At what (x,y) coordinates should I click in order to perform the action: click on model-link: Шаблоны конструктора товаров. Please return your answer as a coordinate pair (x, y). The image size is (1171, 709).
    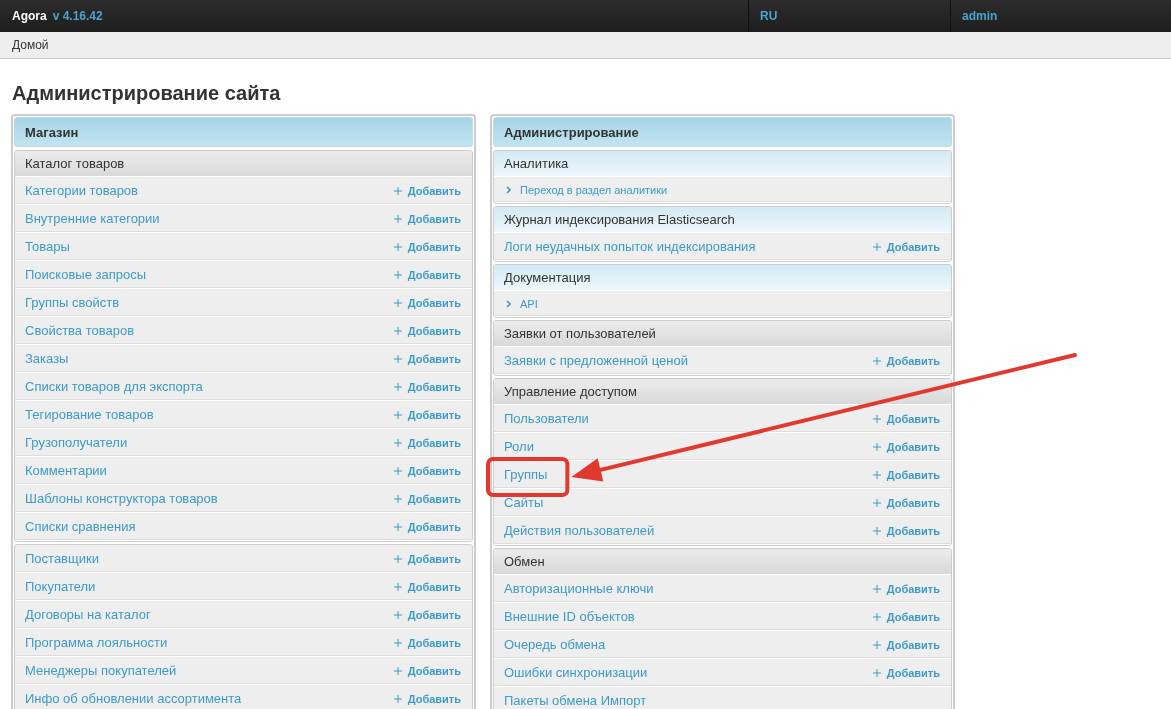
    Looking at the image, I should click on (121, 498).